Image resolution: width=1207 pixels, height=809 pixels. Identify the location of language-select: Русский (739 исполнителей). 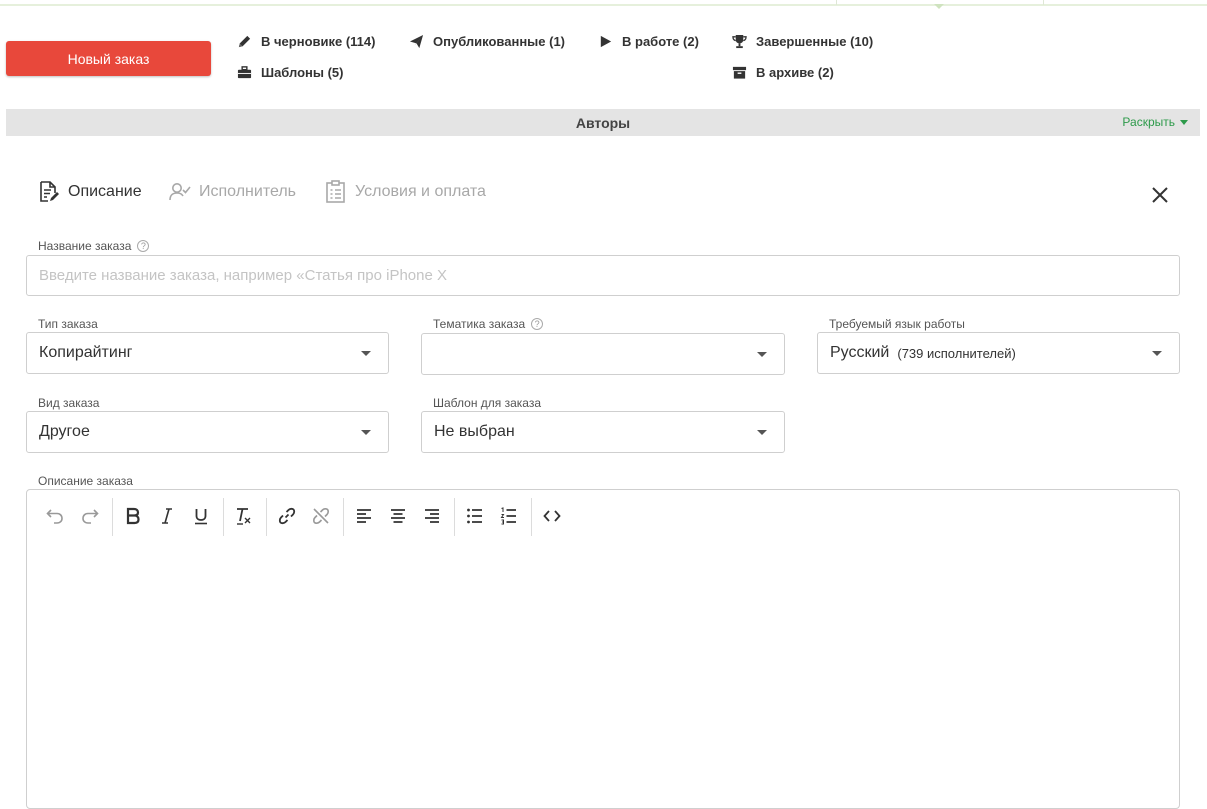
(998, 353).